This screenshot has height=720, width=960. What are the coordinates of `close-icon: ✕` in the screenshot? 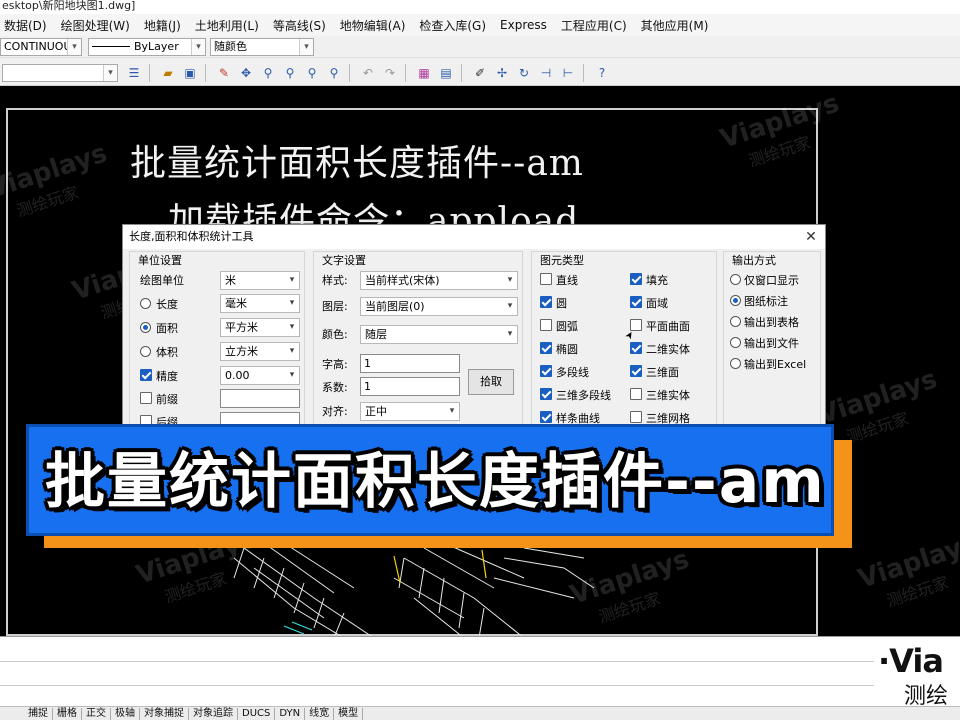 It's located at (811, 237).